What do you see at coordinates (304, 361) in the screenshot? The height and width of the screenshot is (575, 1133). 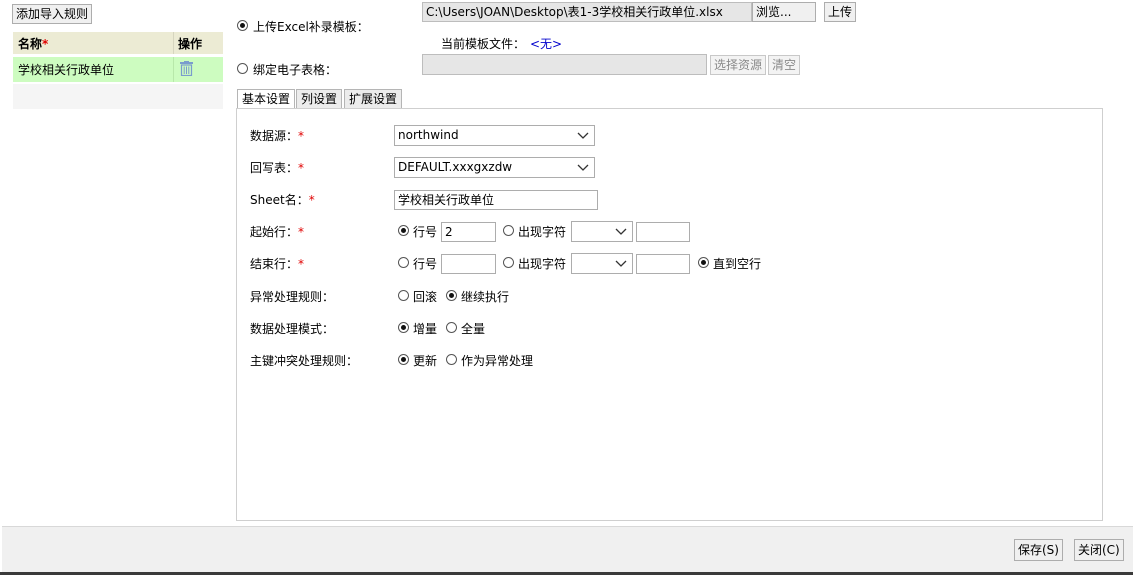 I see `pk-conflict-label: 主键冲突处理规则：` at bounding box center [304, 361].